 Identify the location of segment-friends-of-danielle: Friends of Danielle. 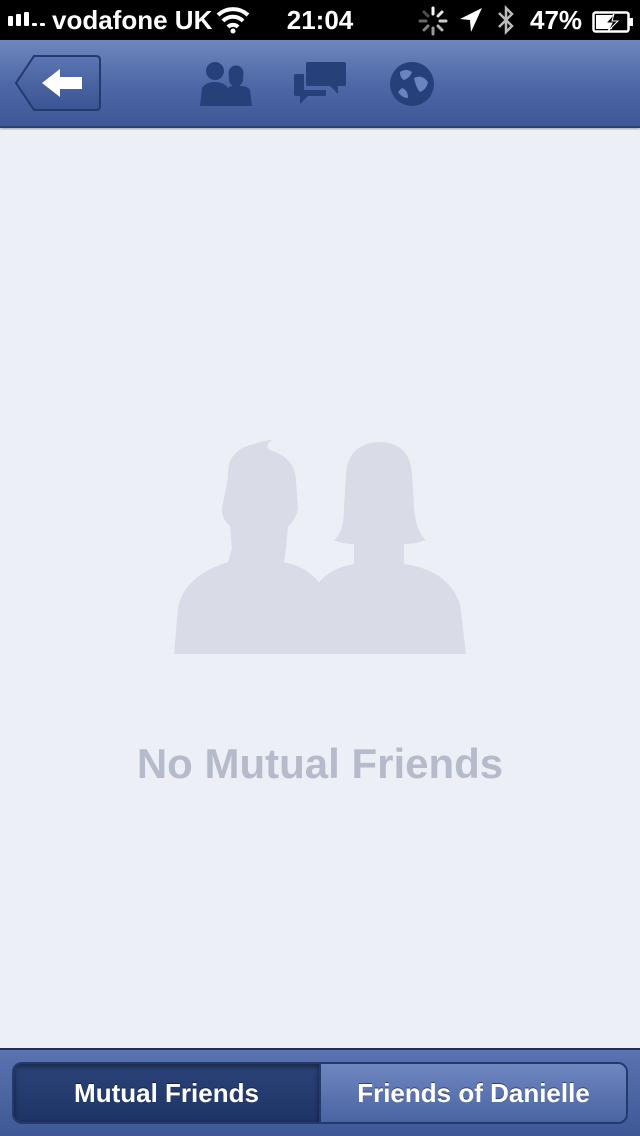
(472, 1093).